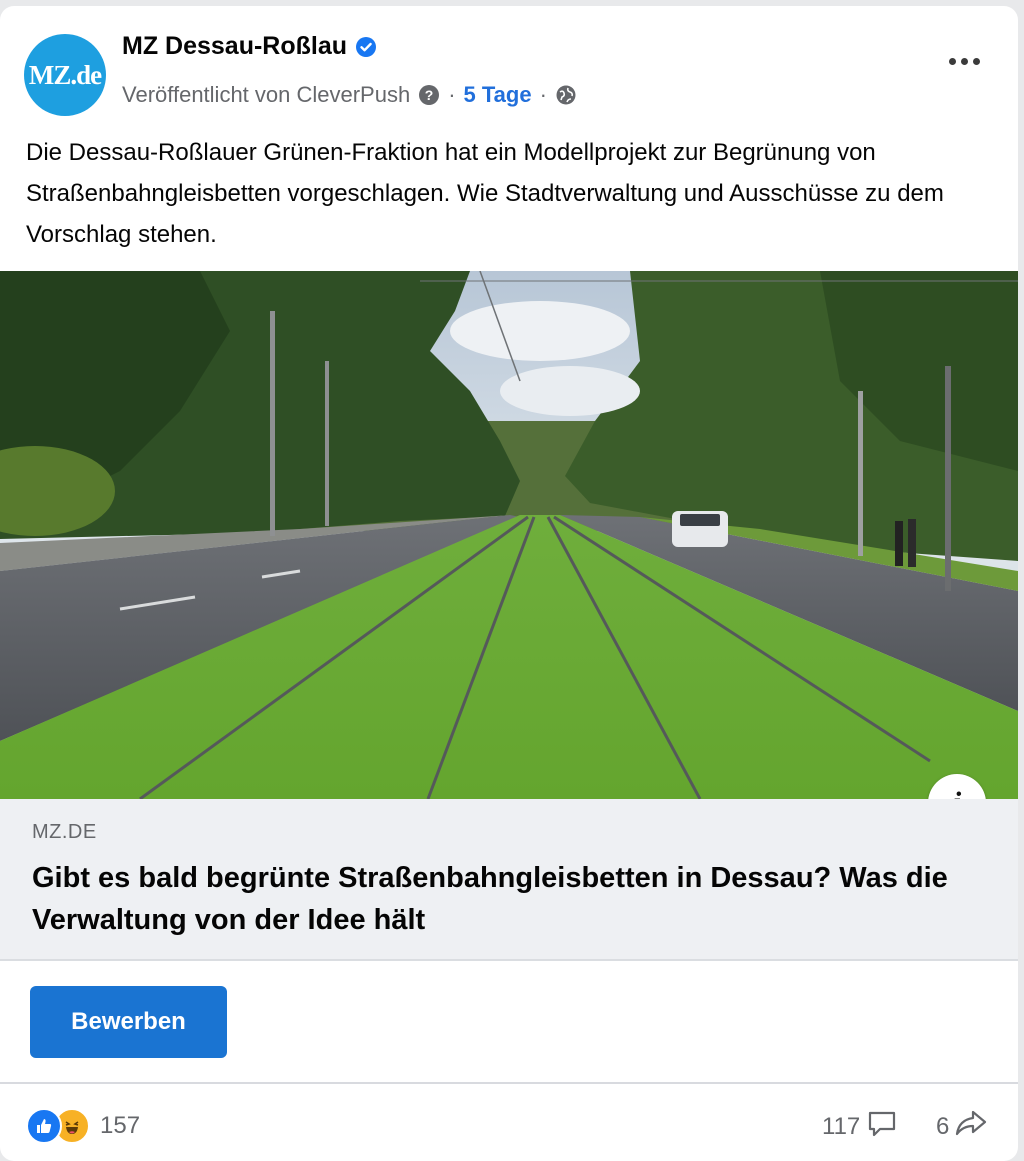 This screenshot has height=1161, width=1024. What do you see at coordinates (498, 95) in the screenshot?
I see `post-time-link: 5 Tage` at bounding box center [498, 95].